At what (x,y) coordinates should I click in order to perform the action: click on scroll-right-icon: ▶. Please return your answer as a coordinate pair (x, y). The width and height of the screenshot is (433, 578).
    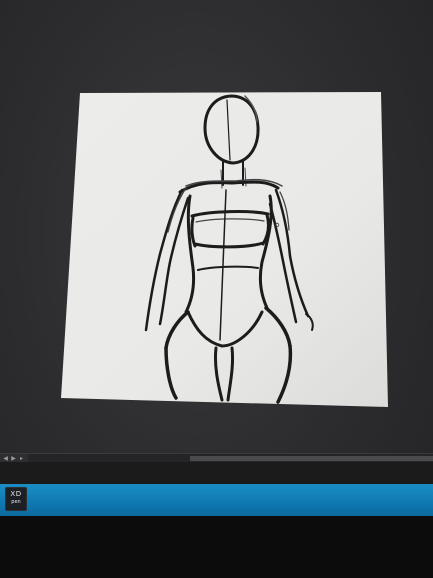
    Looking at the image, I should click on (13, 458).